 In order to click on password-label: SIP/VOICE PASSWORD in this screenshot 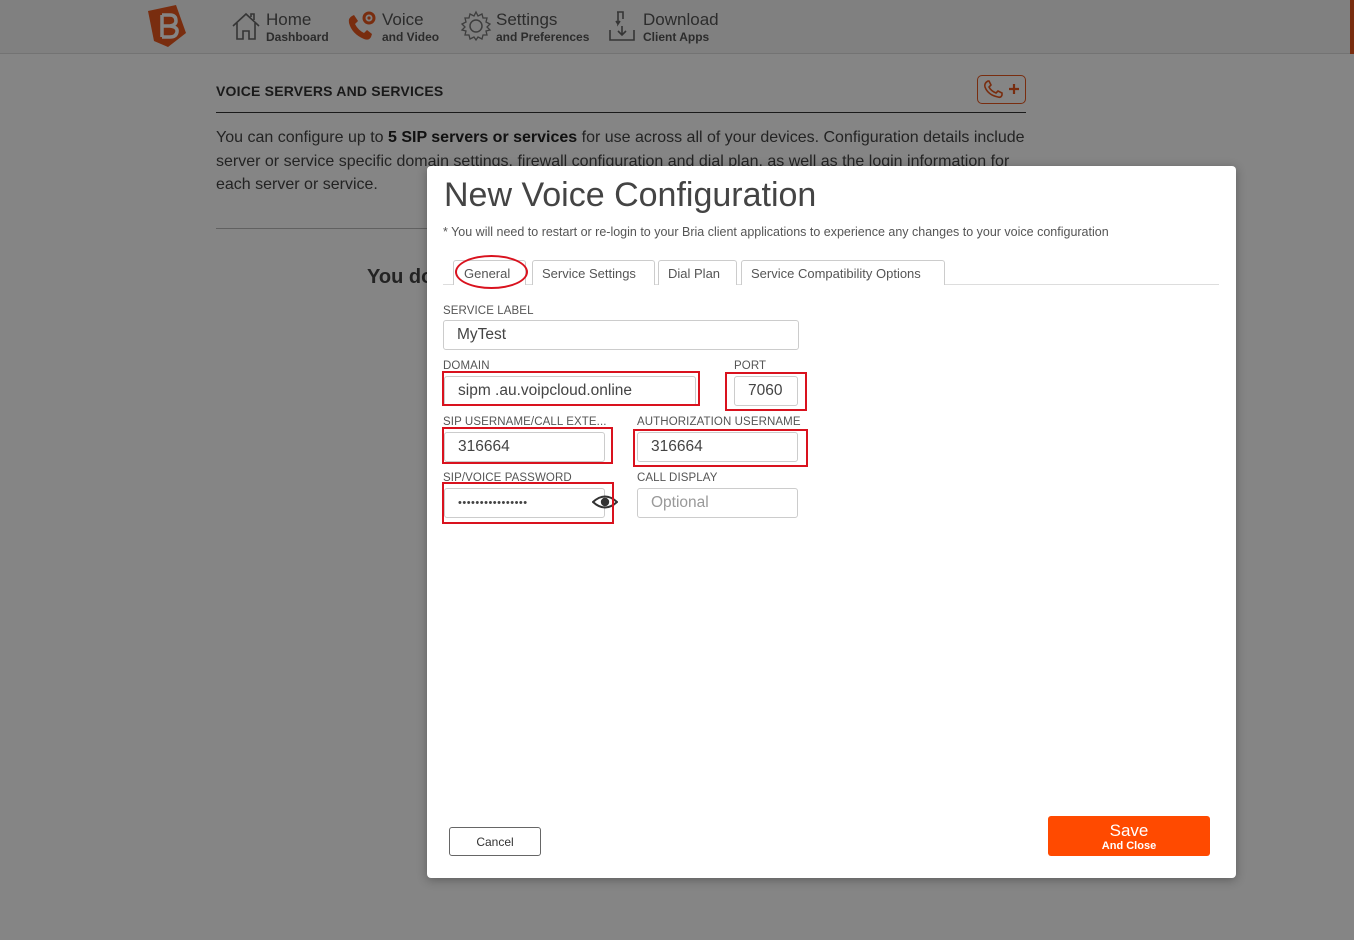, I will do `click(507, 478)`.